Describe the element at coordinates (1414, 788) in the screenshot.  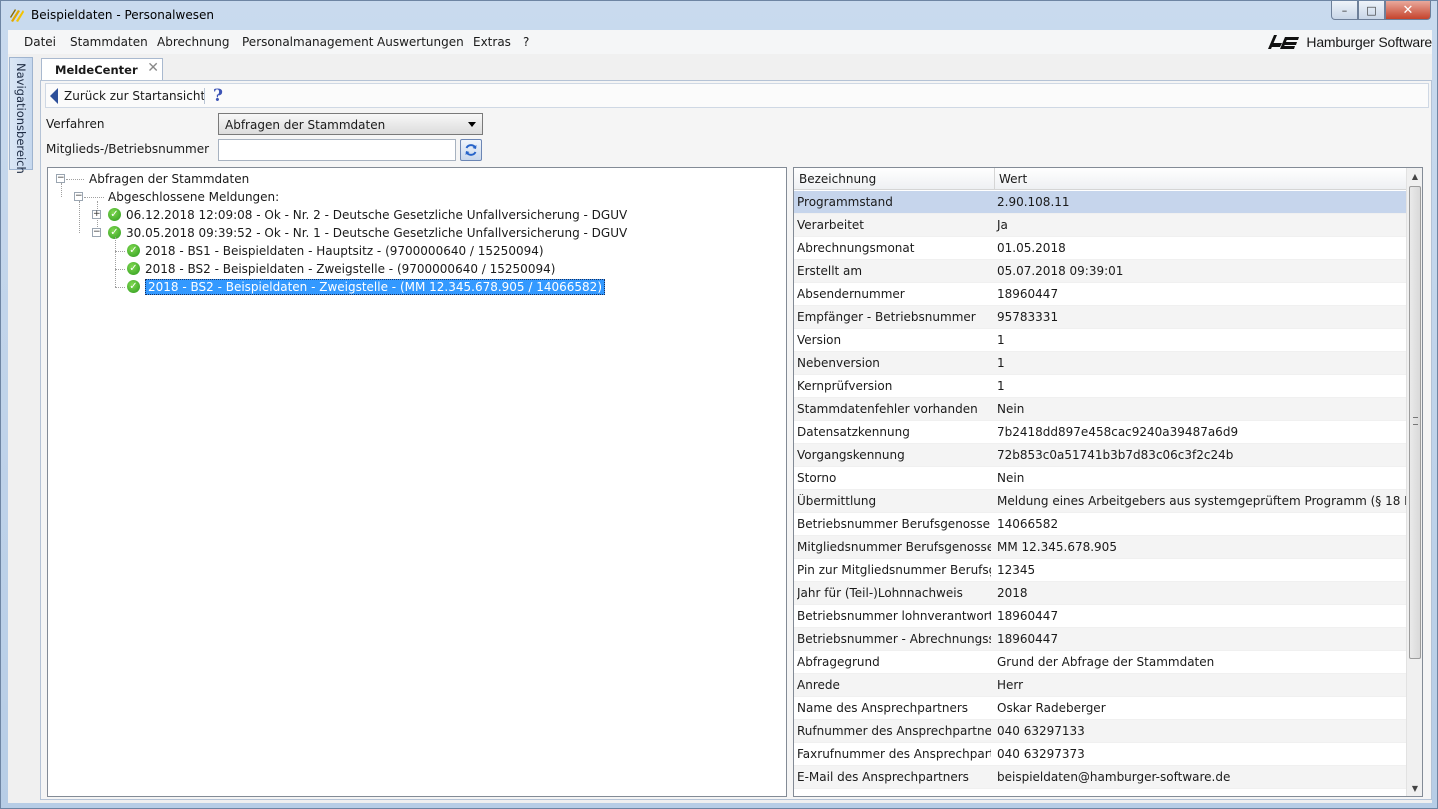
I see `scroll-down-icon: ▼` at that location.